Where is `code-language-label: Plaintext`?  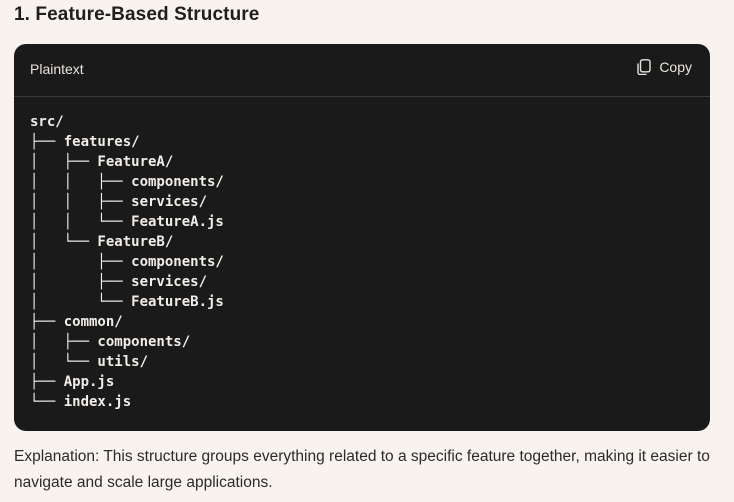 code-language-label: Plaintext is located at coordinates (57, 69).